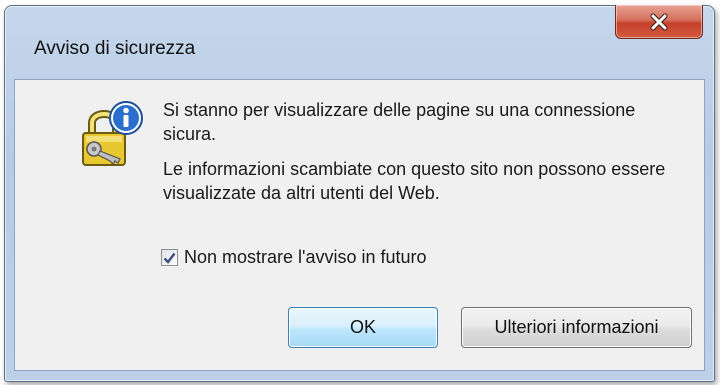 This screenshot has width=720, height=385. What do you see at coordinates (115, 48) in the screenshot?
I see `dialog-title: Avviso di sicurezza` at bounding box center [115, 48].